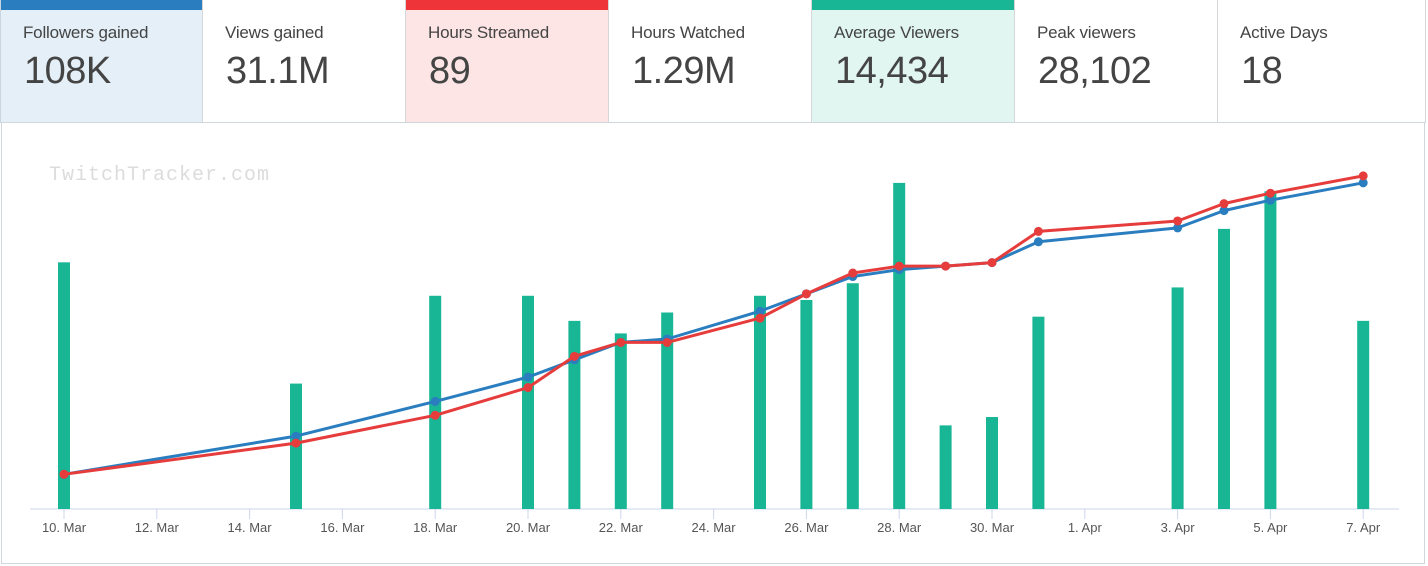  What do you see at coordinates (507, 61) in the screenshot?
I see `stat-card-hours-streamed: Hours Streamed 89` at bounding box center [507, 61].